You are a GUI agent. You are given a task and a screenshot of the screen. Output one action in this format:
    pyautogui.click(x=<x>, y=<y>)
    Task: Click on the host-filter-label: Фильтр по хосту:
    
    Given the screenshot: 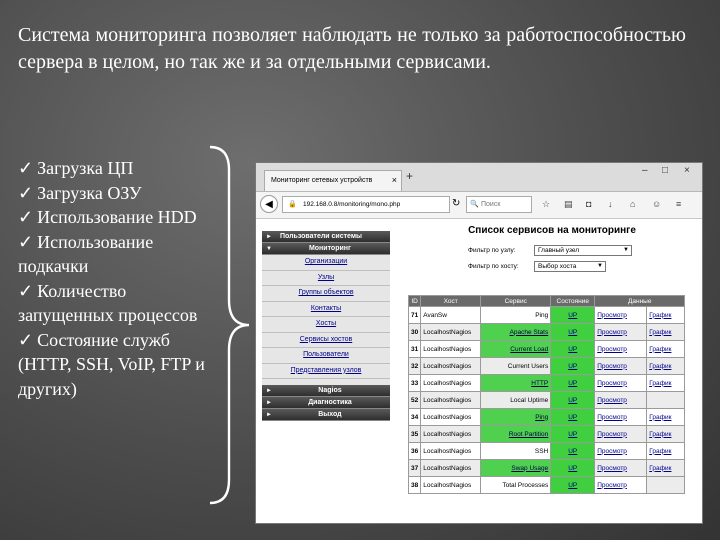 What is the action you would take?
    pyautogui.click(x=493, y=266)
    